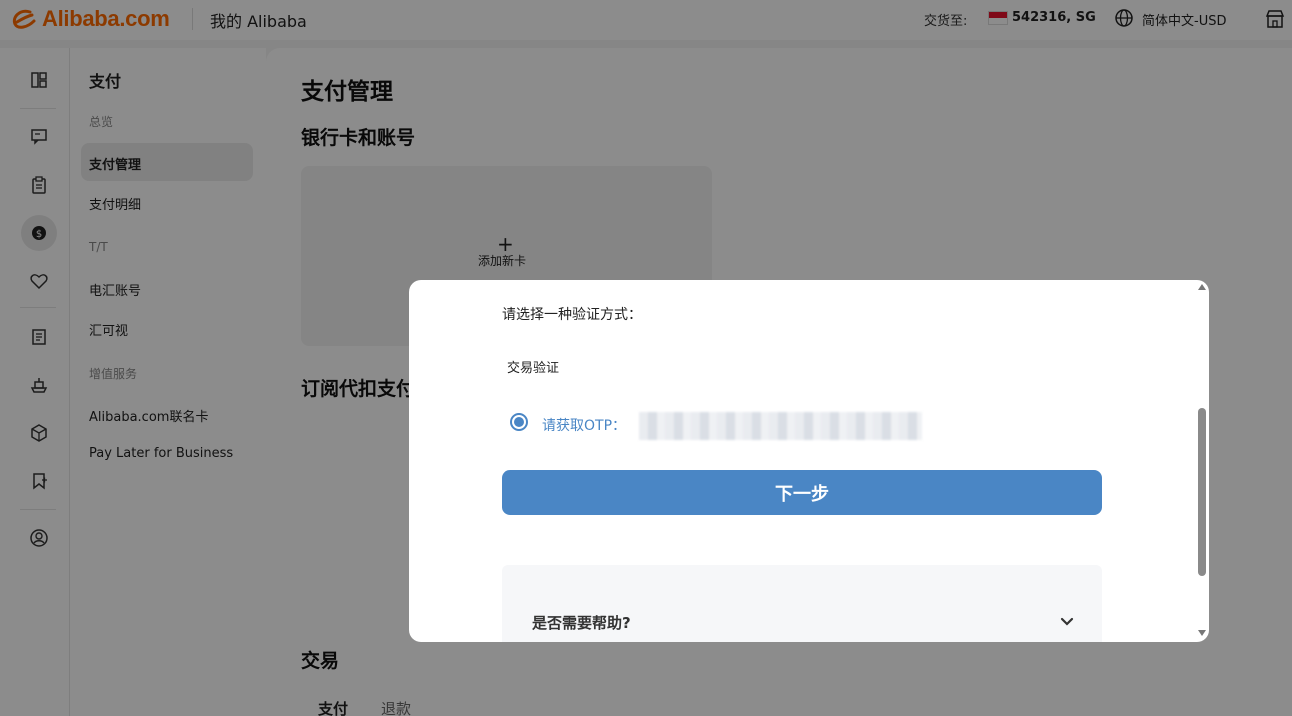  What do you see at coordinates (533, 368) in the screenshot?
I see `verification-subtitle: 交易验证` at bounding box center [533, 368].